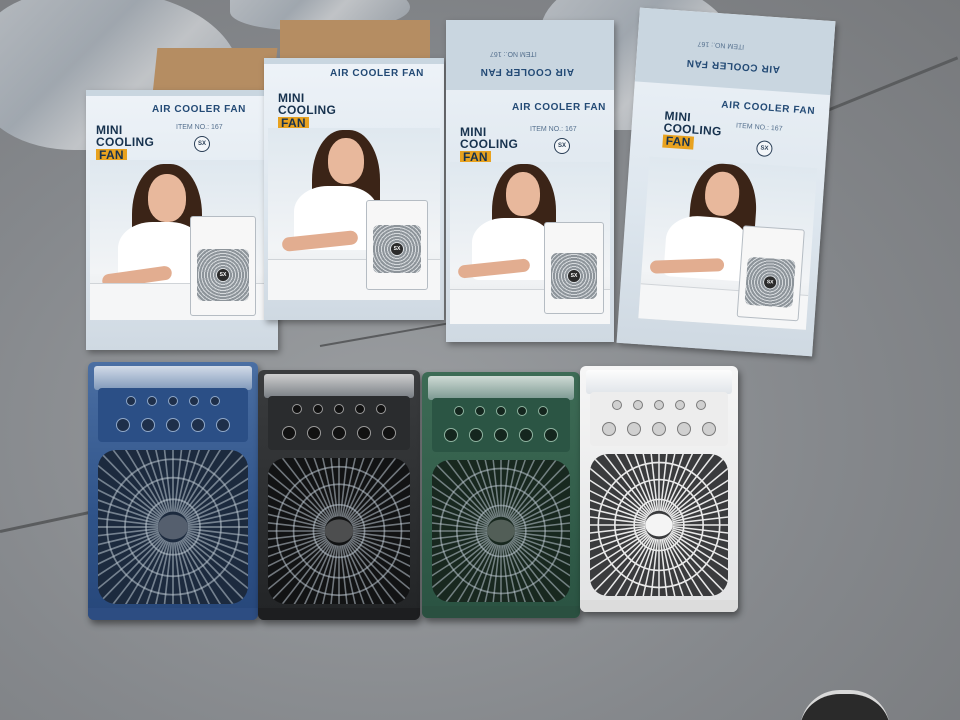  What do you see at coordinates (354, 61) in the screenshot?
I see `box-top-face` at bounding box center [354, 61].